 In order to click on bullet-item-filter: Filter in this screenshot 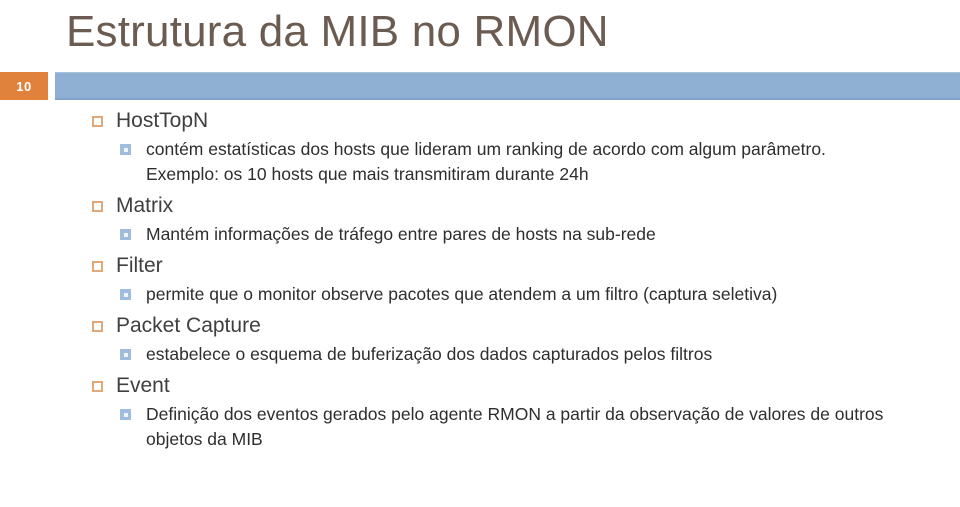, I will do `click(480, 266)`.